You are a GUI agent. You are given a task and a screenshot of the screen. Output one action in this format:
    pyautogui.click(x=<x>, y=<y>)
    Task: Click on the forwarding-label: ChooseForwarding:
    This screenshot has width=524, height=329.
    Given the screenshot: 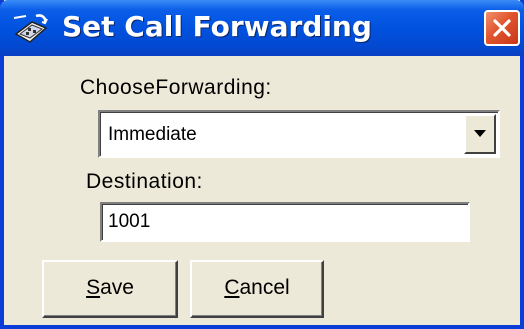 What is the action you would take?
    pyautogui.click(x=176, y=87)
    